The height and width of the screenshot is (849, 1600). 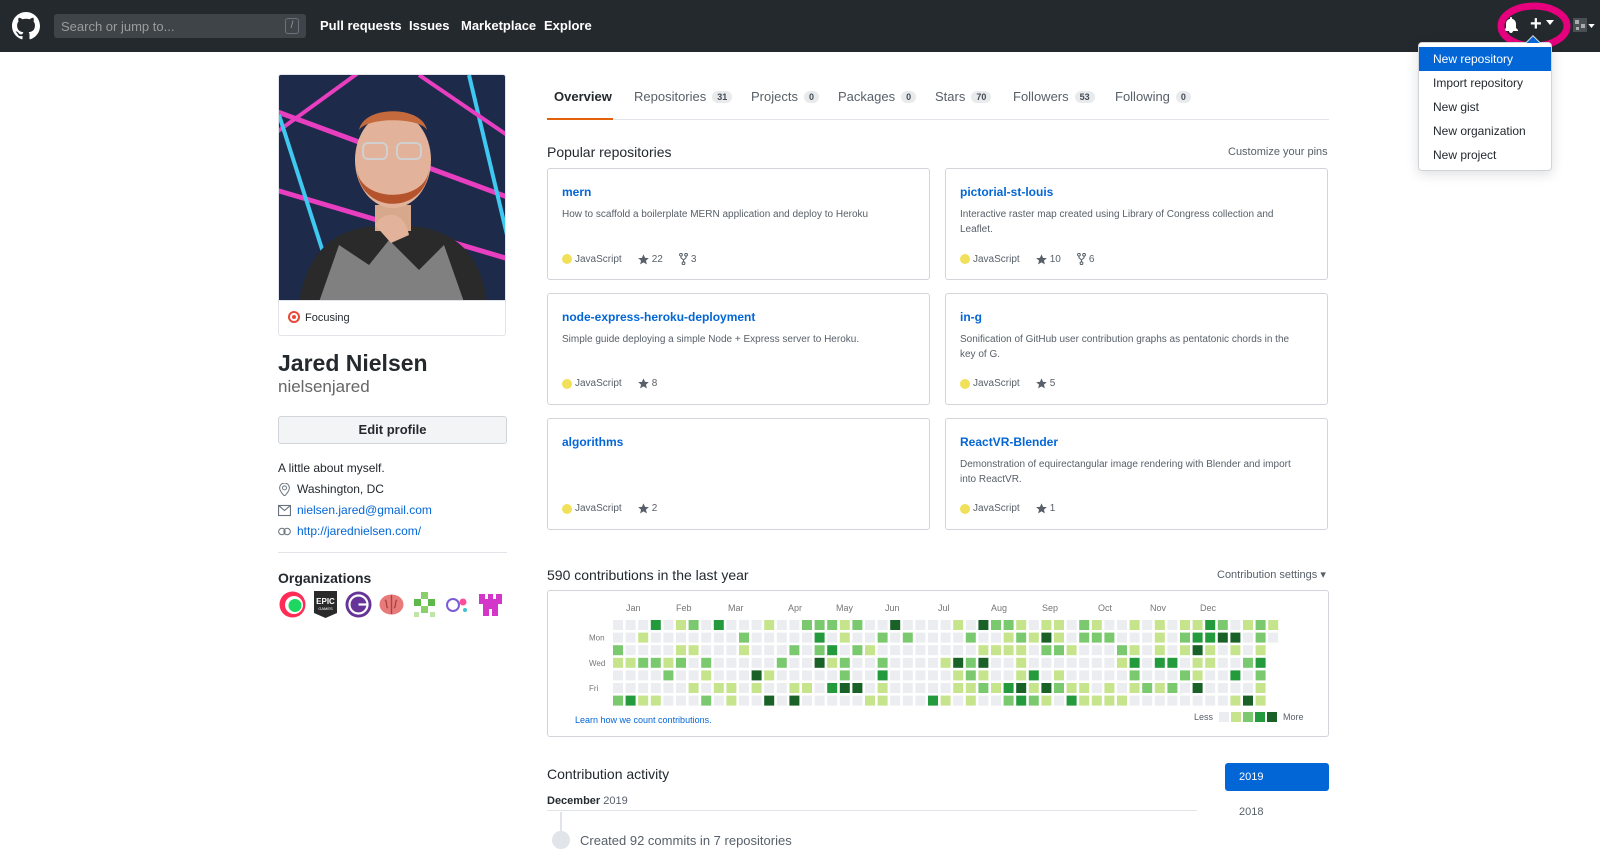 What do you see at coordinates (1485, 59) in the screenshot?
I see `menu-item-new-repository: New repository` at bounding box center [1485, 59].